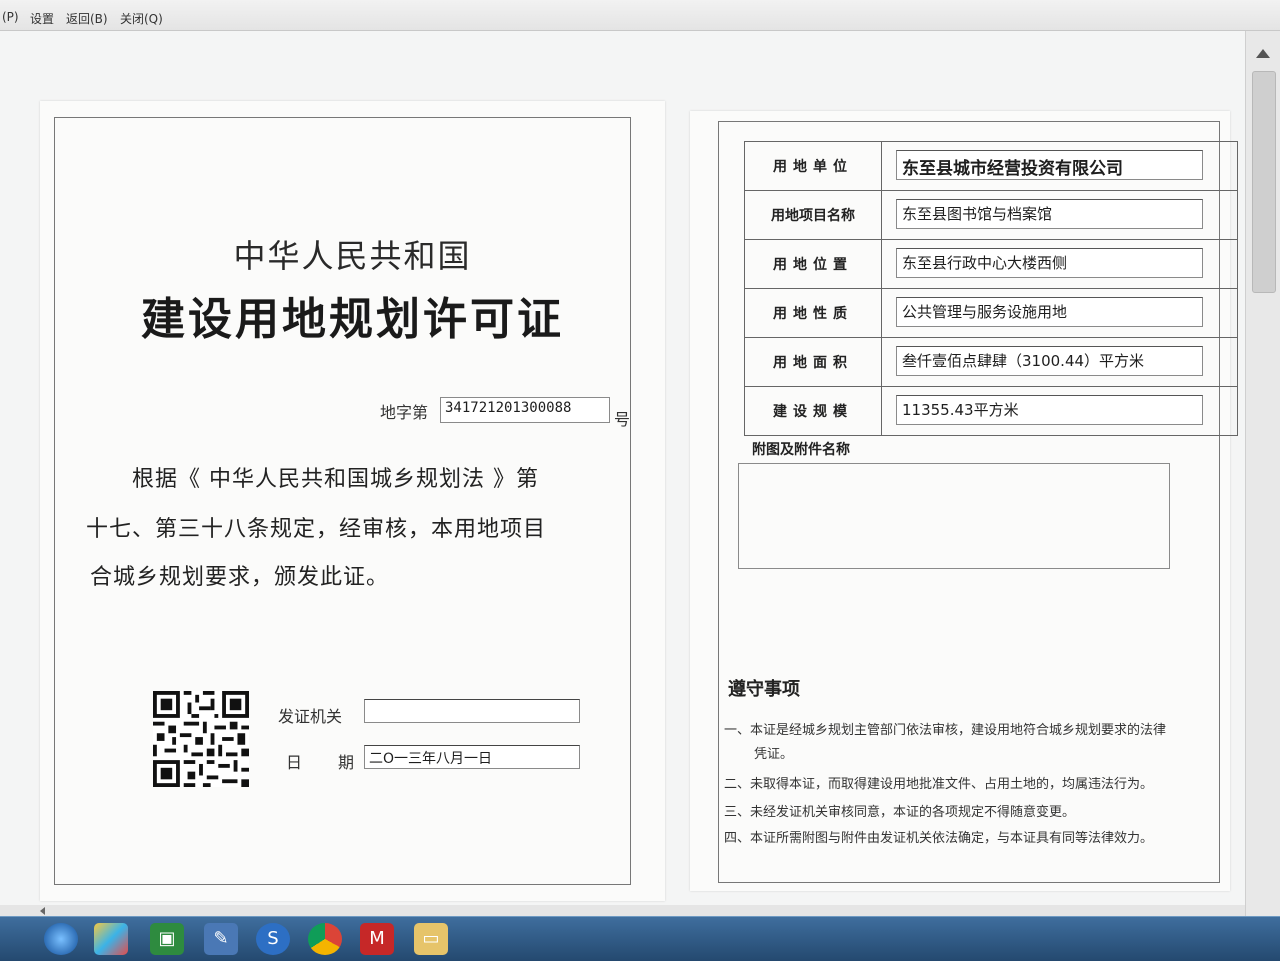 This screenshot has height=961, width=1280. Describe the element at coordinates (221, 939) in the screenshot. I see `pen-tool-icon: ✎` at that location.